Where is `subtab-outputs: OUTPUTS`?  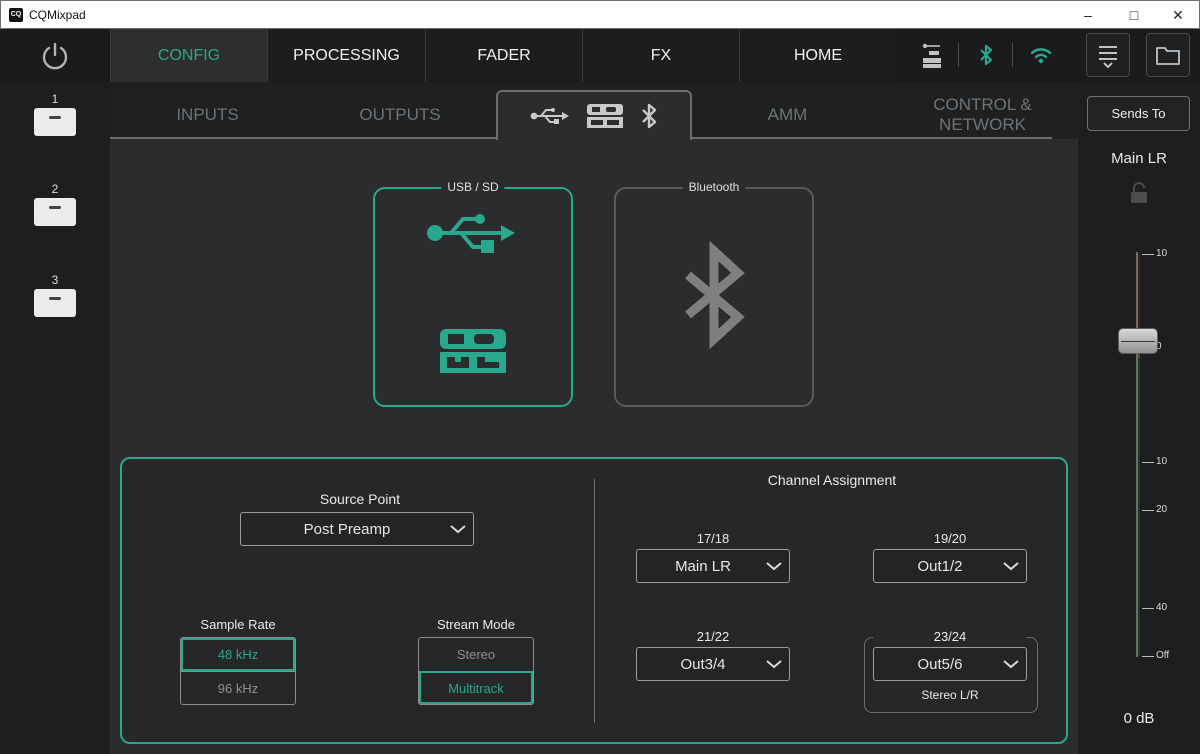 subtab-outputs: OUTPUTS is located at coordinates (400, 115).